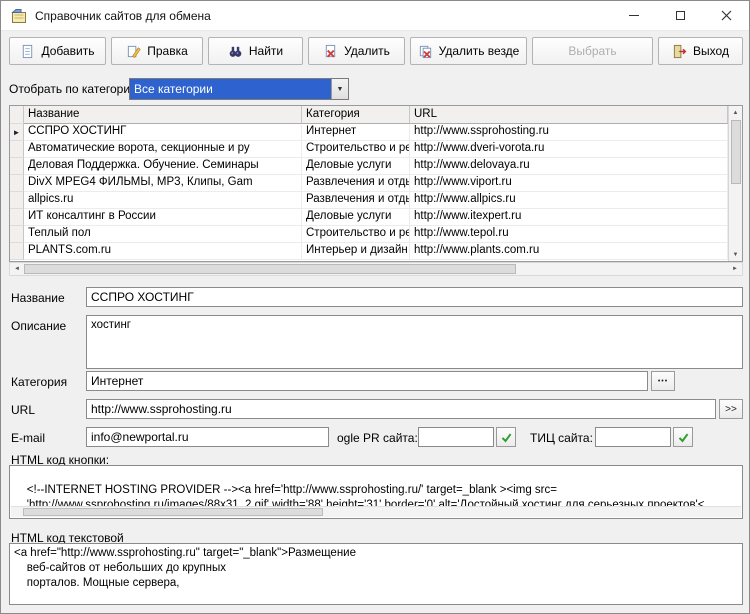 The width and height of the screenshot is (750, 614). I want to click on cell-name: DivX MPEG4 ФИЛЬМЫ, MP3, Клипы, Gam, so click(163, 183).